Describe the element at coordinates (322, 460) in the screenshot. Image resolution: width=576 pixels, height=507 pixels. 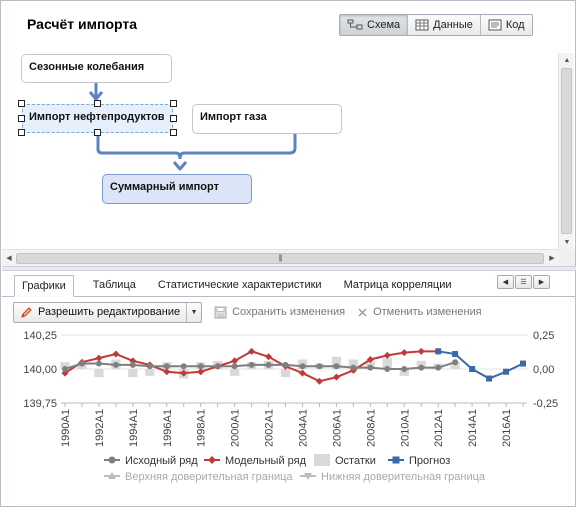
I see `legend-swatch` at that location.